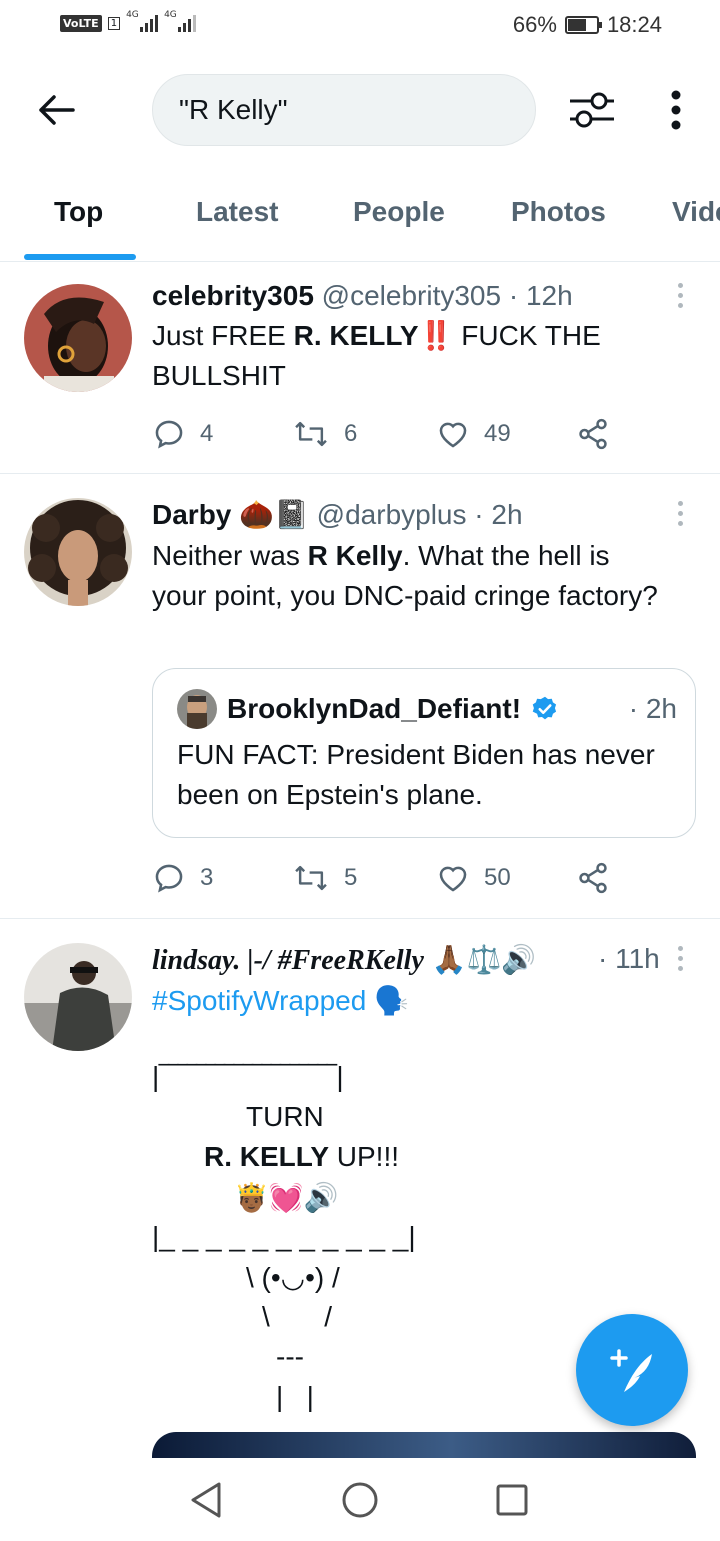 This screenshot has height=1541, width=720. I want to click on name-emoji: 🌰📓, so click(274, 514).